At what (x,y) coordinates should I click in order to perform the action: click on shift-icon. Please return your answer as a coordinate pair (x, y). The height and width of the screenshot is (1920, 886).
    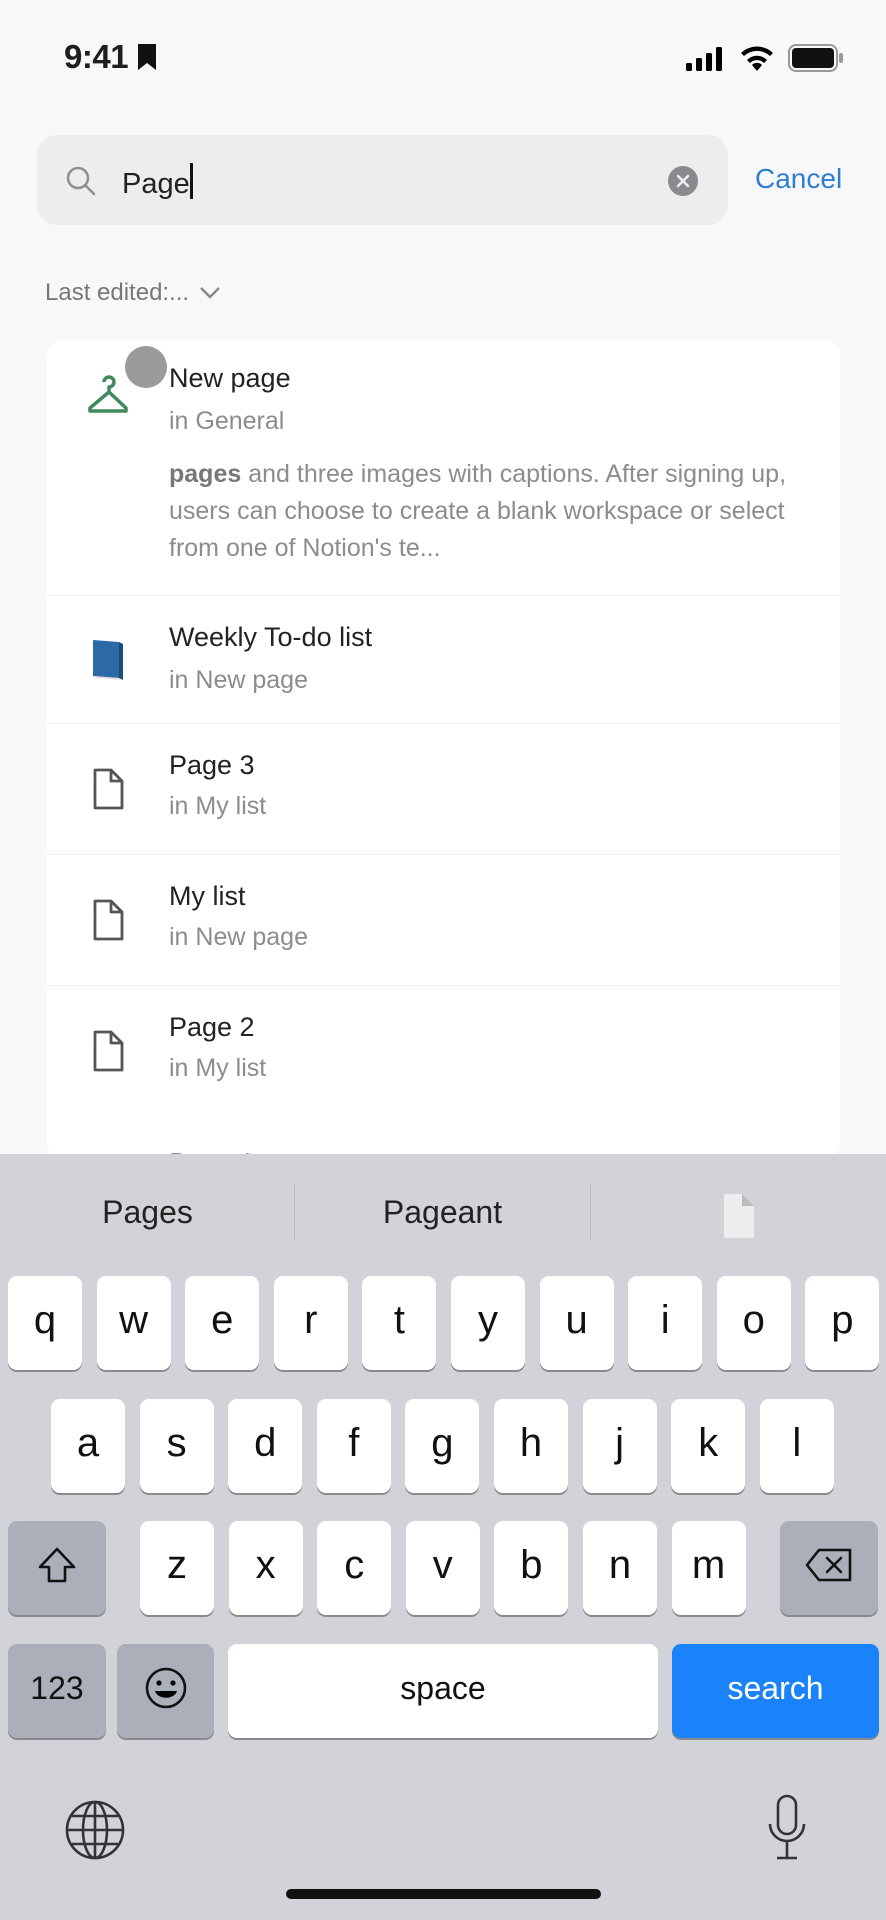
    Looking at the image, I should click on (57, 1565).